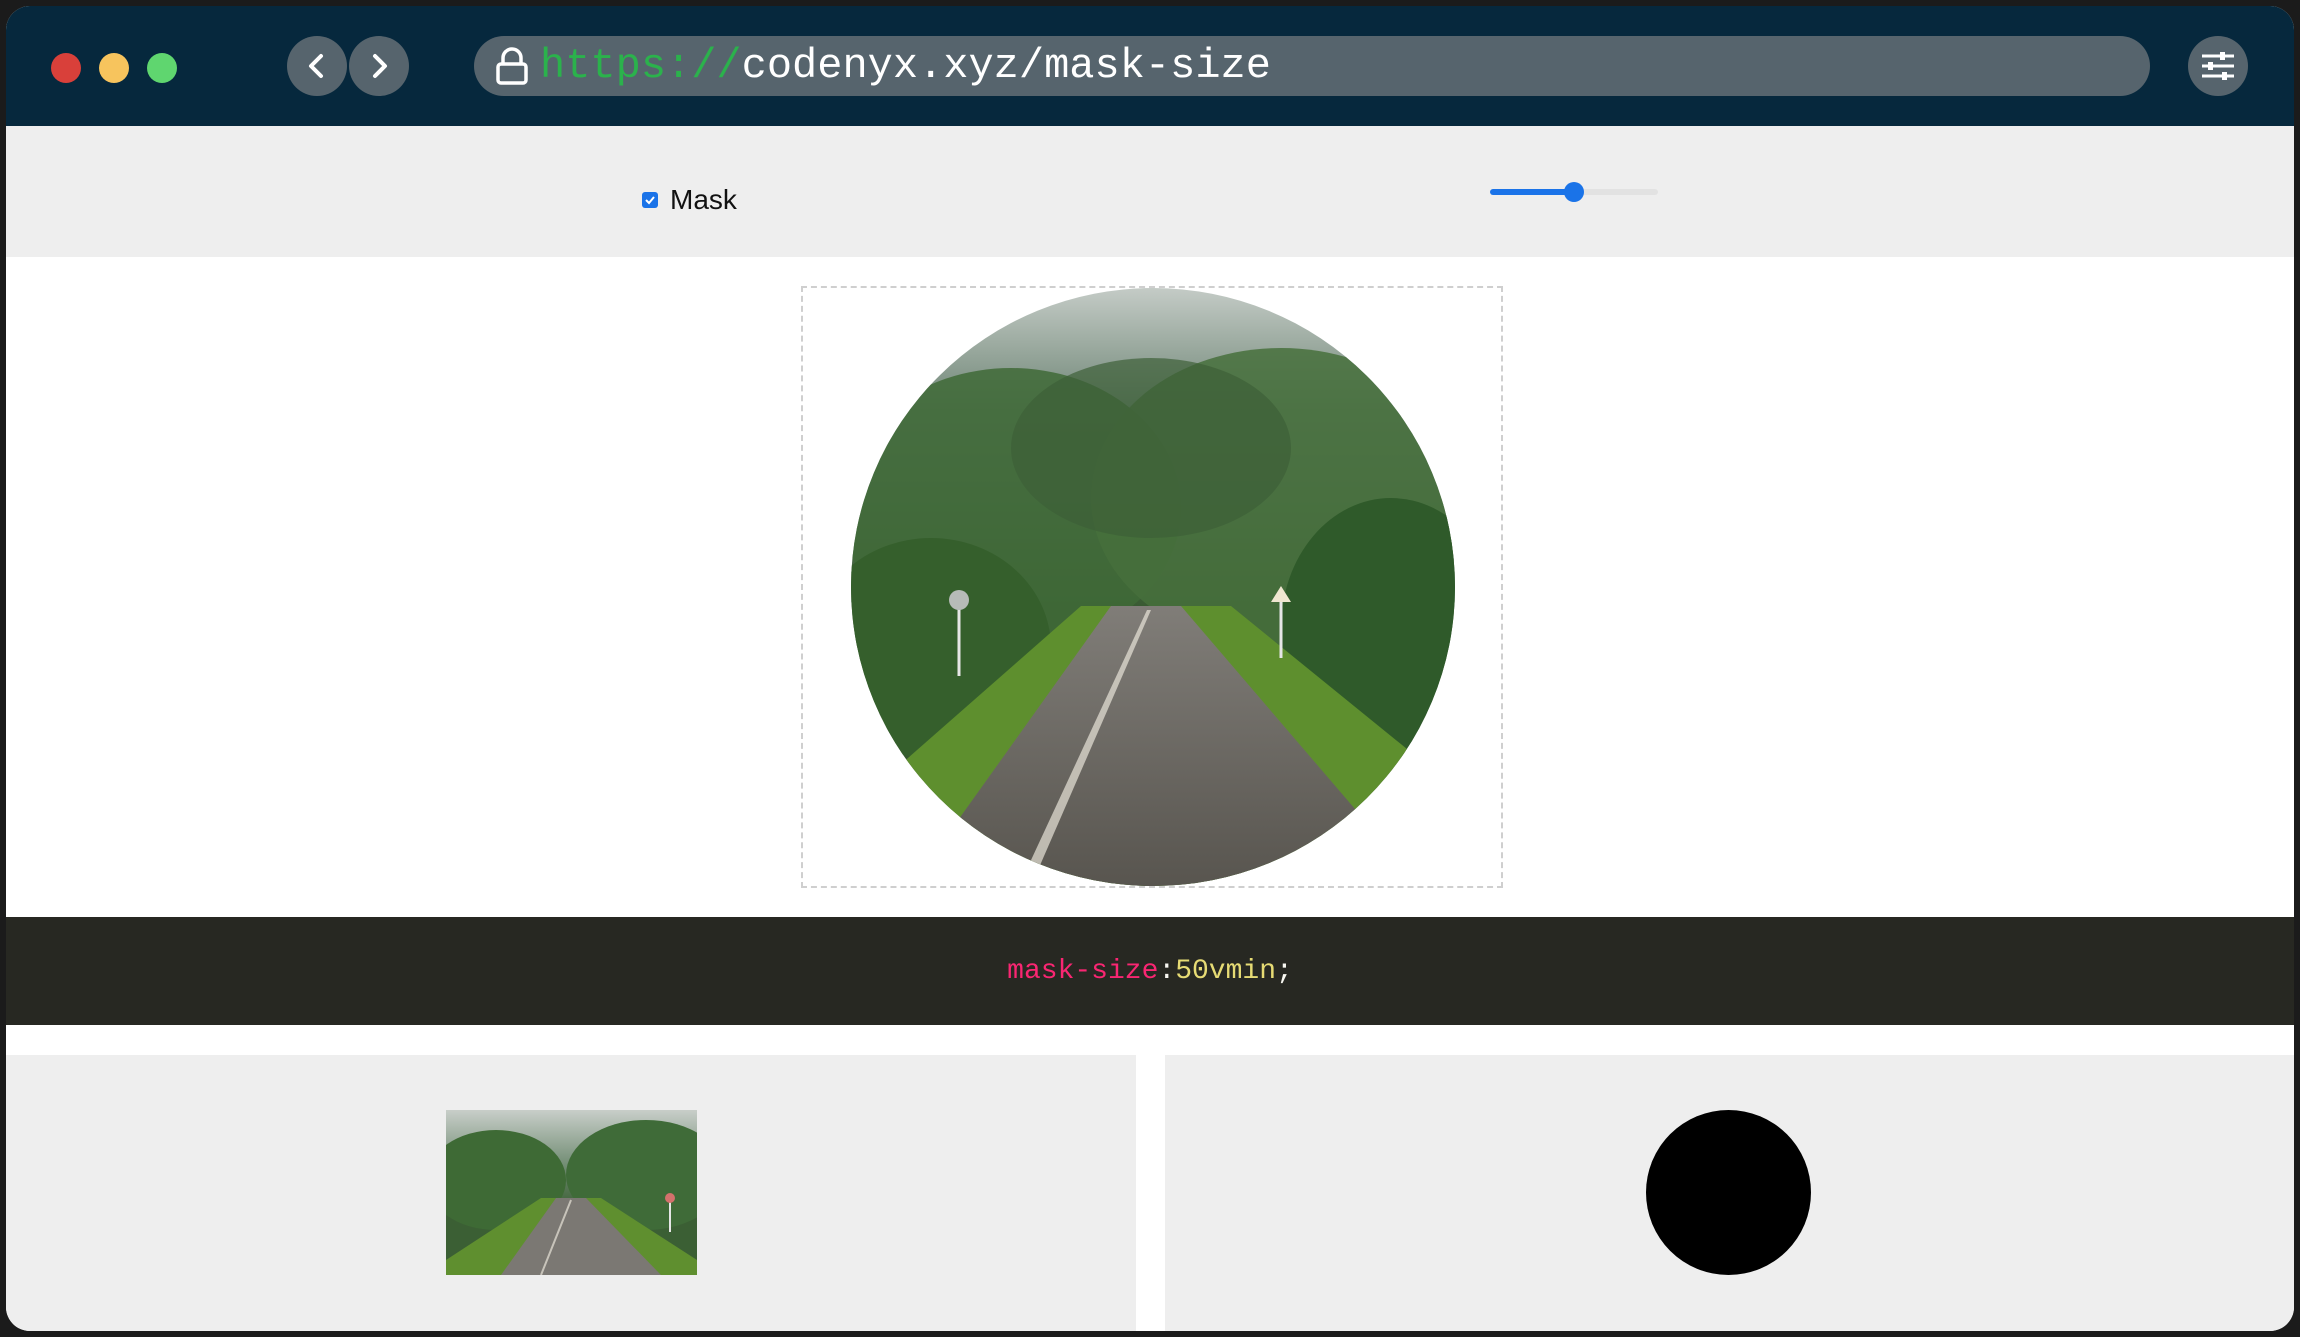  What do you see at coordinates (1083, 971) in the screenshot?
I see `code-property: mask-size` at bounding box center [1083, 971].